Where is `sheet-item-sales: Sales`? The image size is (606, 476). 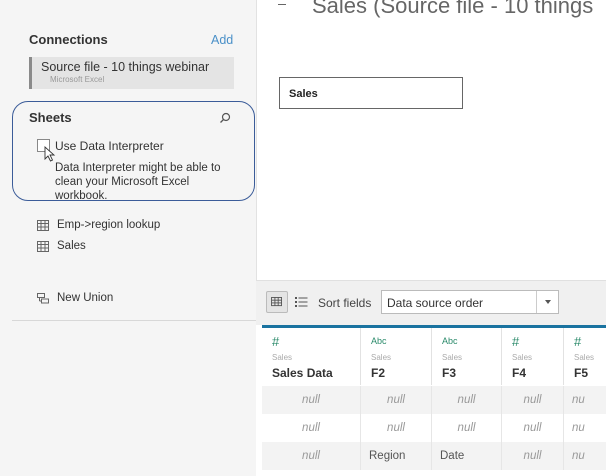 sheet-item-sales: Sales is located at coordinates (61, 246).